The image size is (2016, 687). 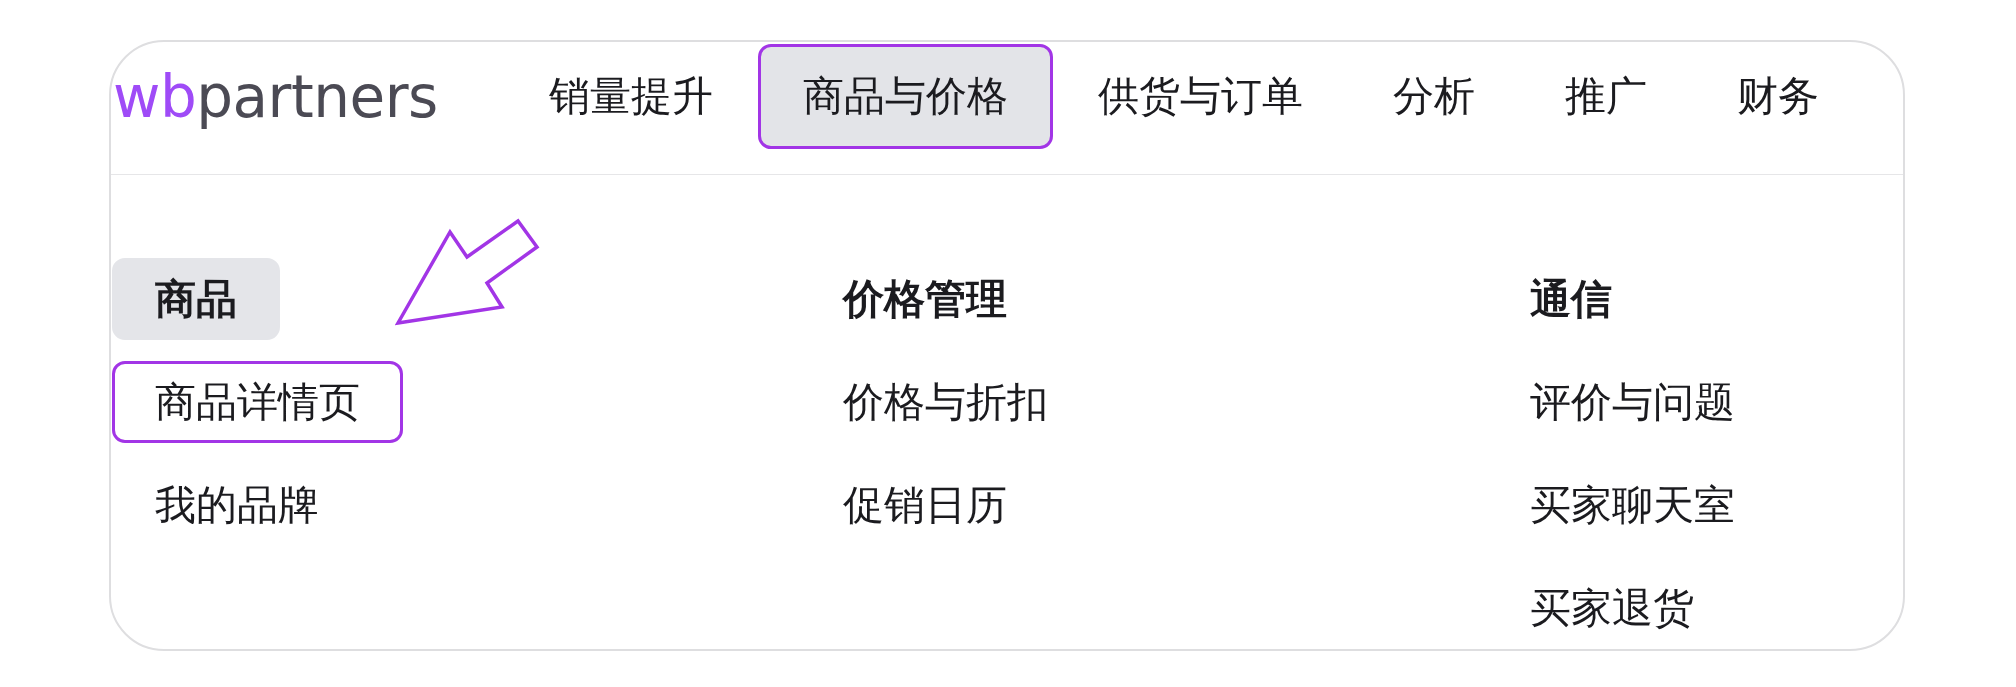 What do you see at coordinates (1433, 96) in the screenshot?
I see `nav-tab: 分析` at bounding box center [1433, 96].